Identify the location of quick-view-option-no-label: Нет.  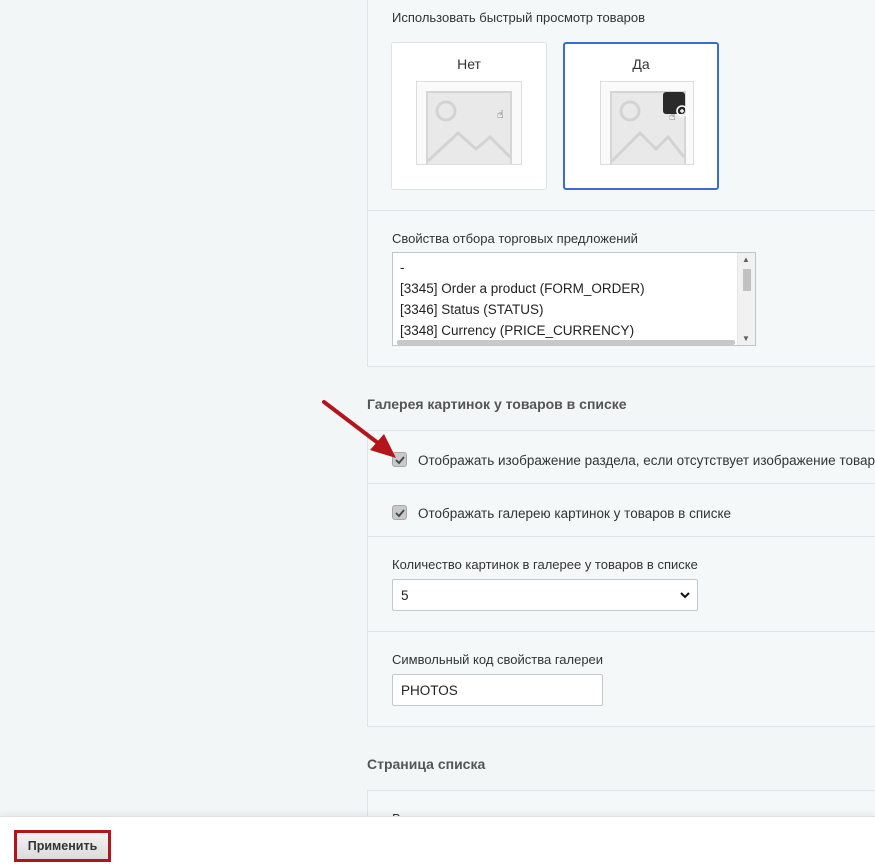
(469, 64).